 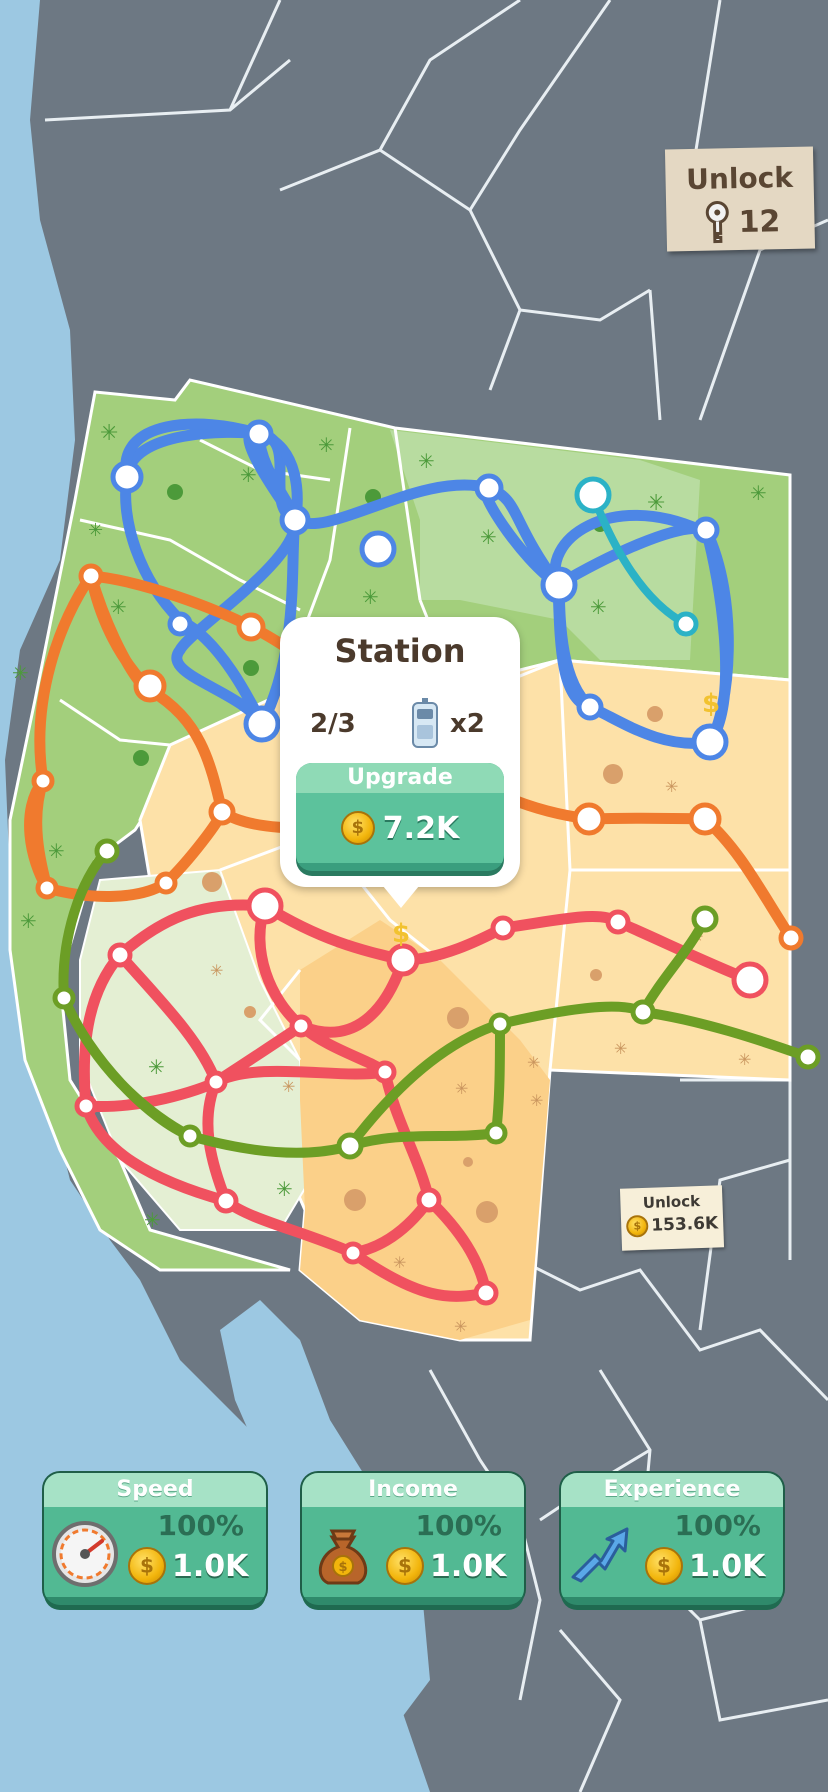 I want to click on station-popup: Station 2/3 x2 Upgrade 7.2K, so click(x=400, y=762).